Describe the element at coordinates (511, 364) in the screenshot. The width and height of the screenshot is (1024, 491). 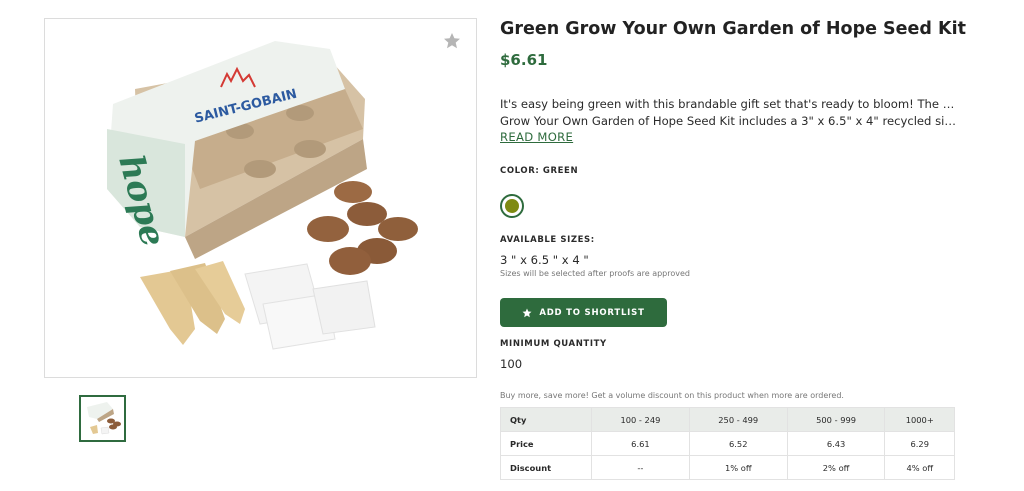
I see `minimum-quantity-value: 100` at that location.